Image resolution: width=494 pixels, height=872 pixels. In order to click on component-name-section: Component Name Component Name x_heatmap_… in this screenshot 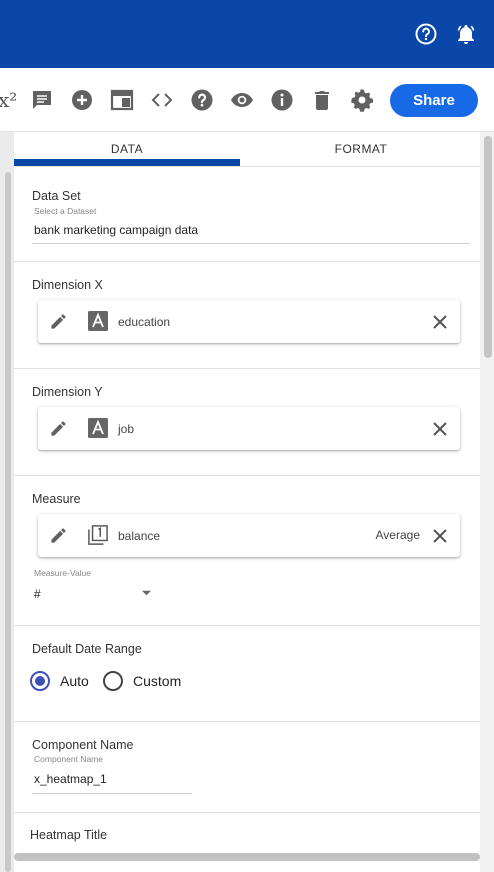, I will do `click(247, 767)`.